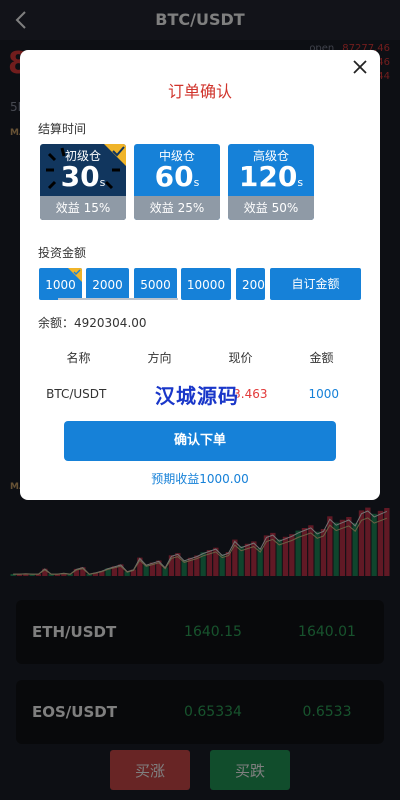  I want to click on amount-option-1000: 1000, so click(60, 284).